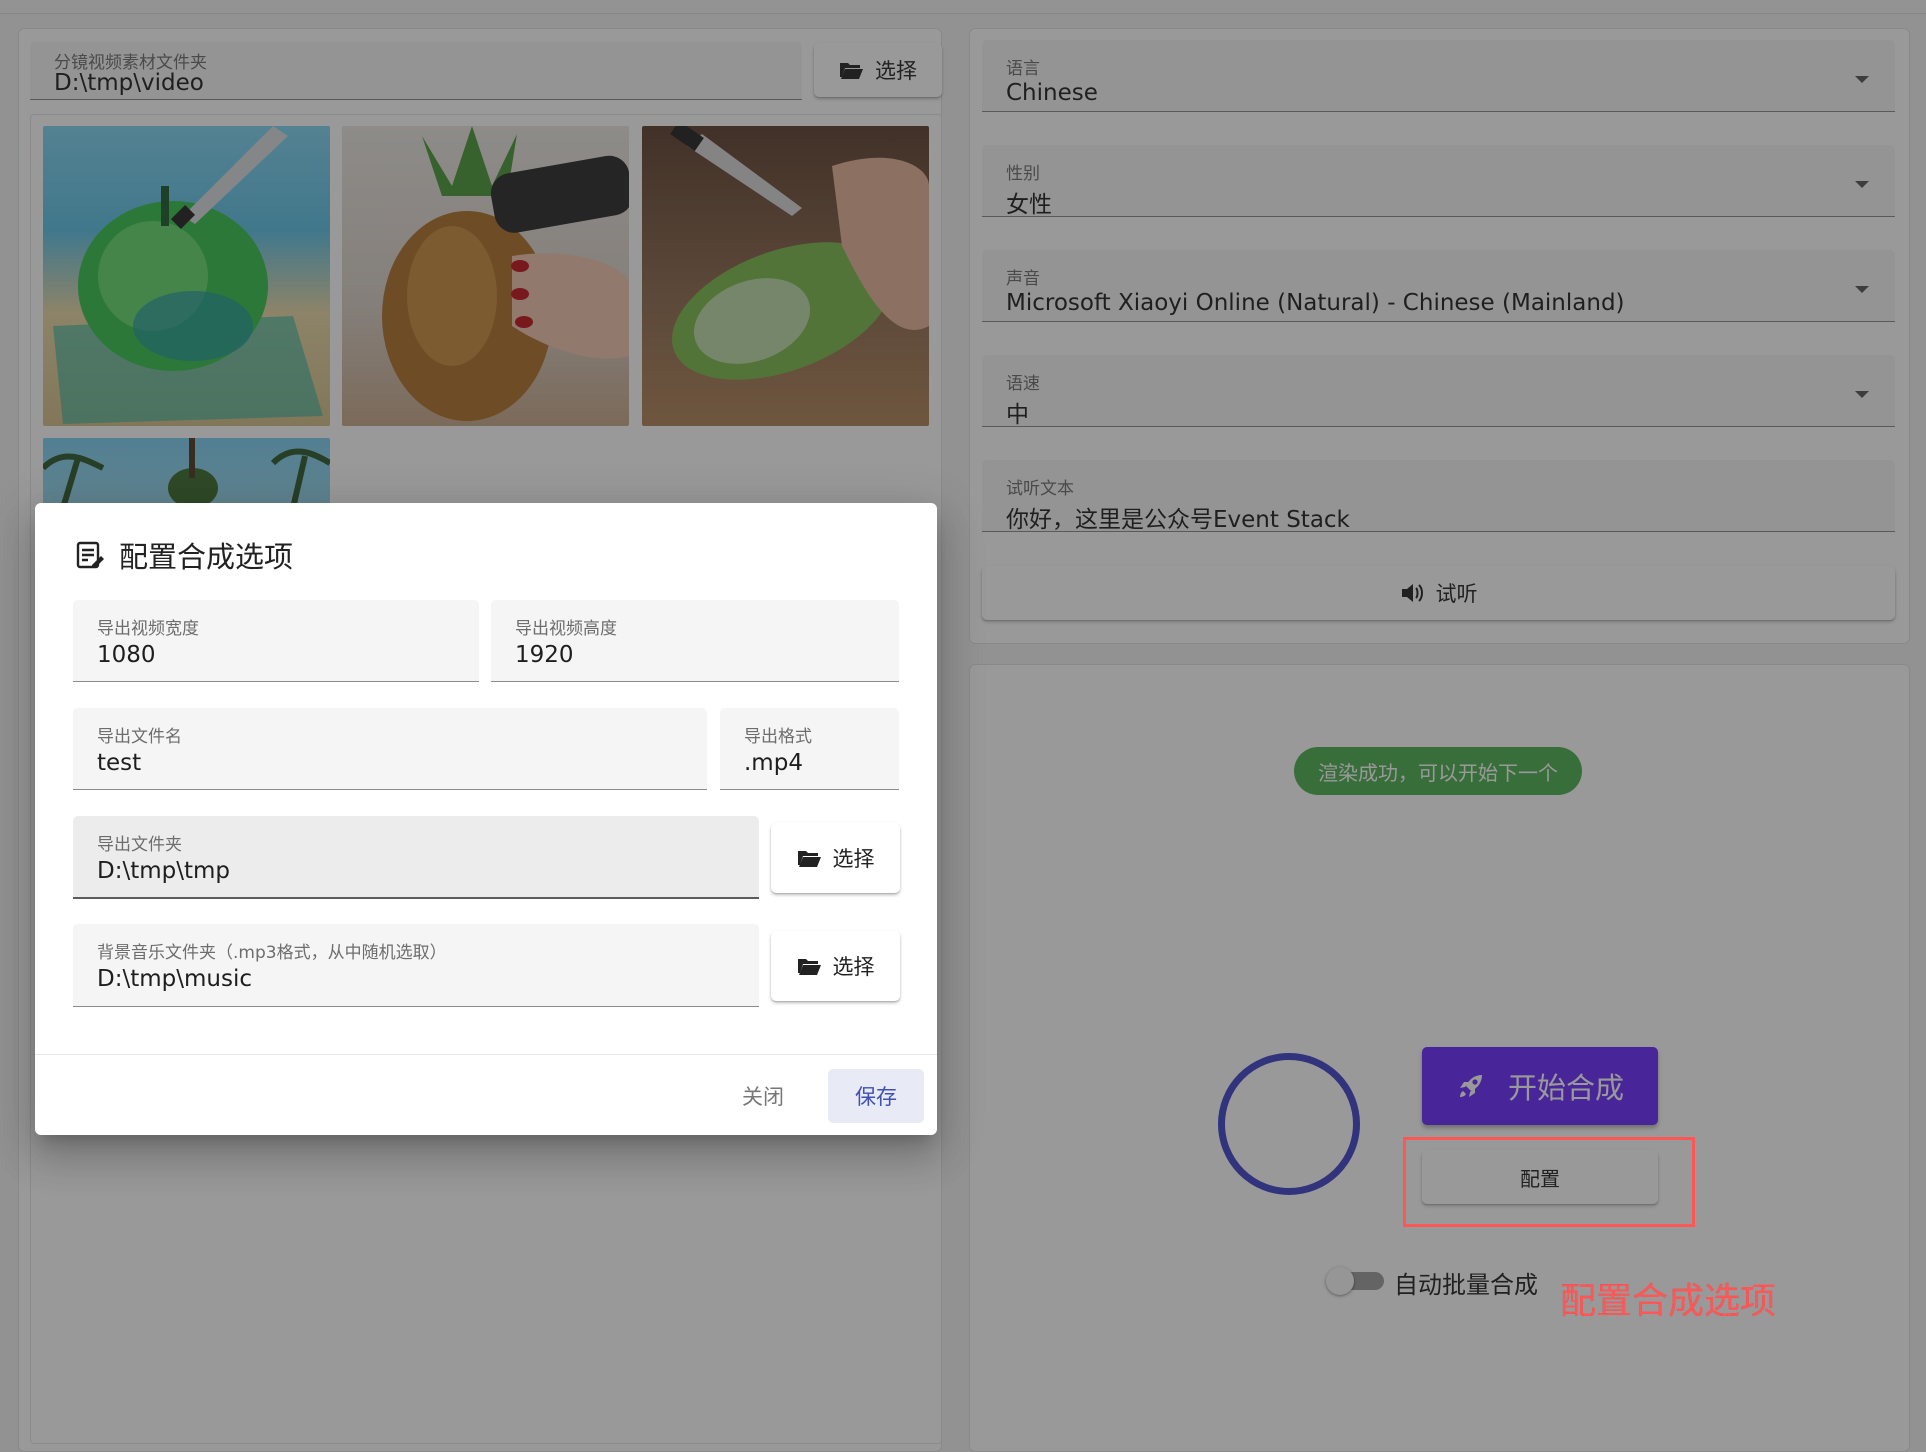 The height and width of the screenshot is (1452, 1926). Describe the element at coordinates (566, 629) in the screenshot. I see `export-height-label: 导出视频高度` at that location.